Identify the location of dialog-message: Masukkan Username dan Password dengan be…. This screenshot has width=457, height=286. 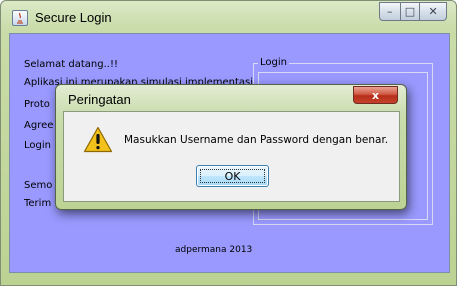
(256, 140).